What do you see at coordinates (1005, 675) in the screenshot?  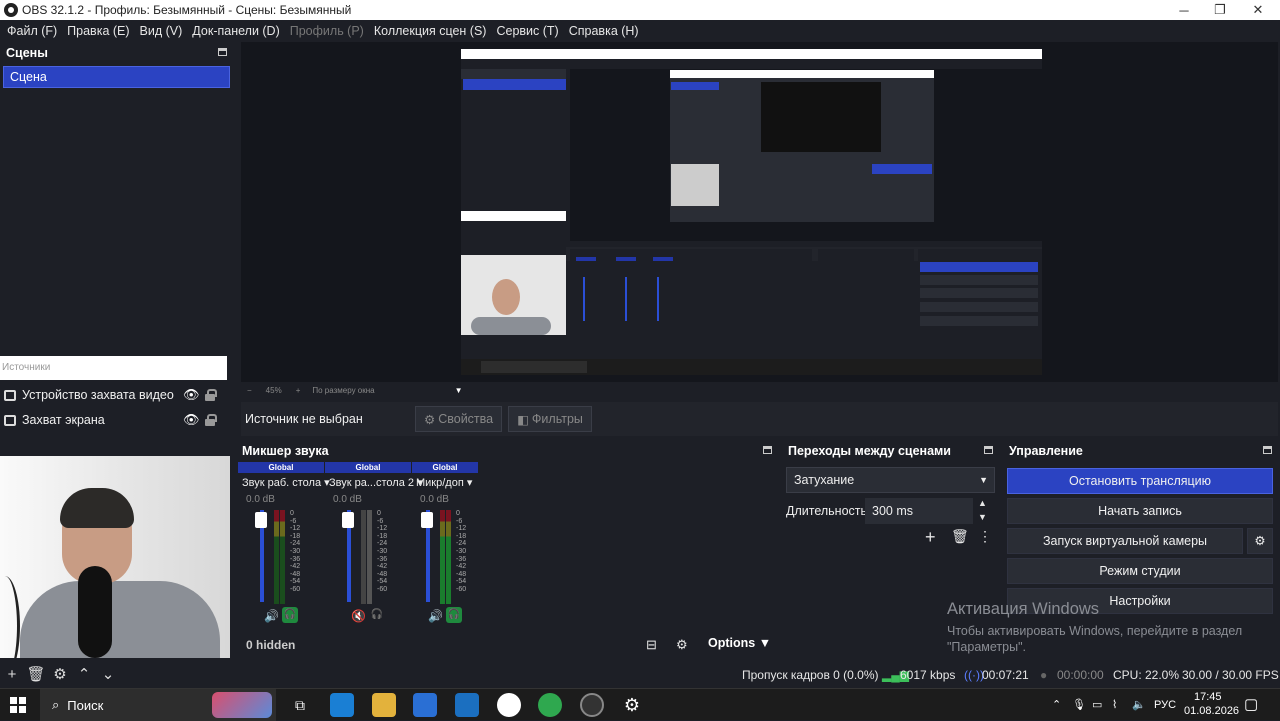 I see `stream-time: 00:07:21` at bounding box center [1005, 675].